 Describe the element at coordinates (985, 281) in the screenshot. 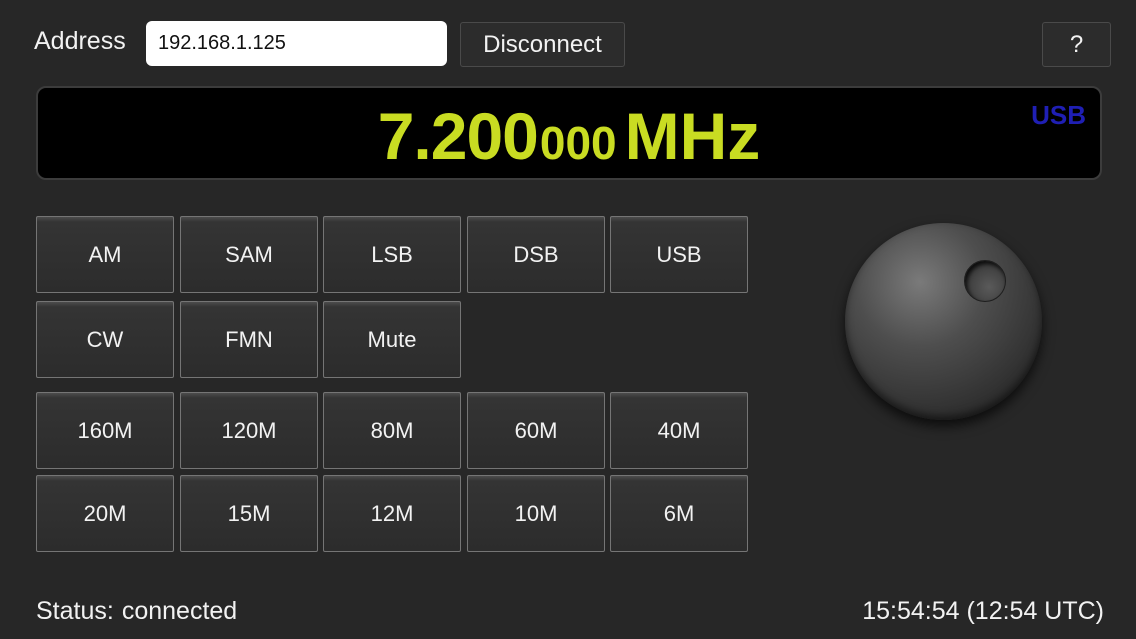

I see `knob-dimple-icon` at that location.